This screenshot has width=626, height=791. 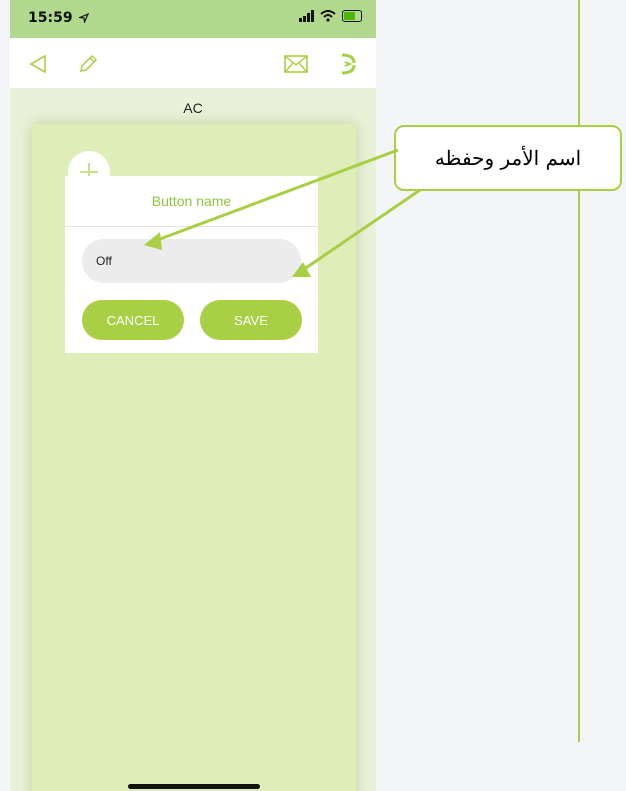 I want to click on edit-button, so click(x=88, y=64).